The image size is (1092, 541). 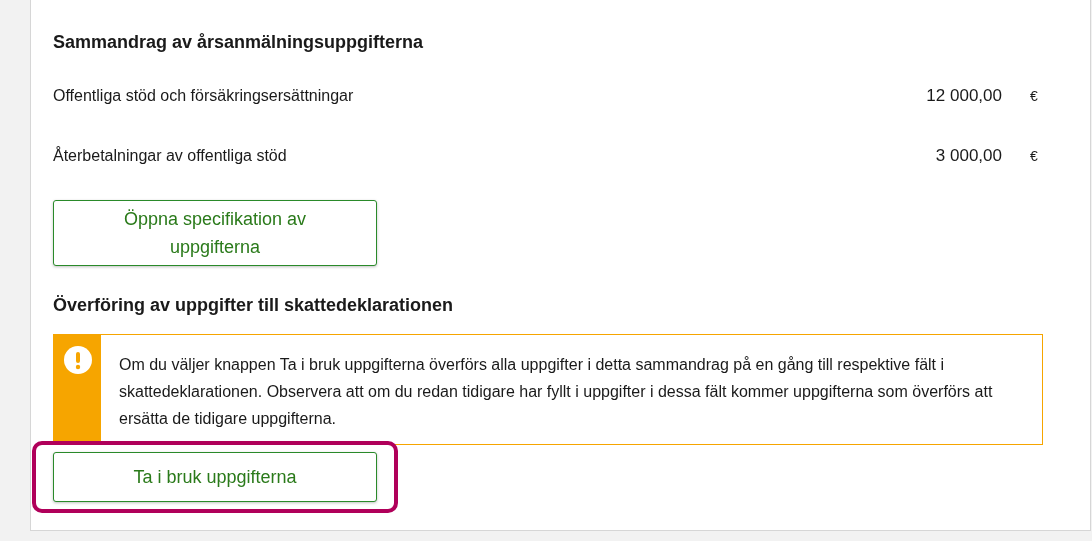 What do you see at coordinates (215, 233) in the screenshot?
I see `action-button: Öppna specifikation av uppgifterna` at bounding box center [215, 233].